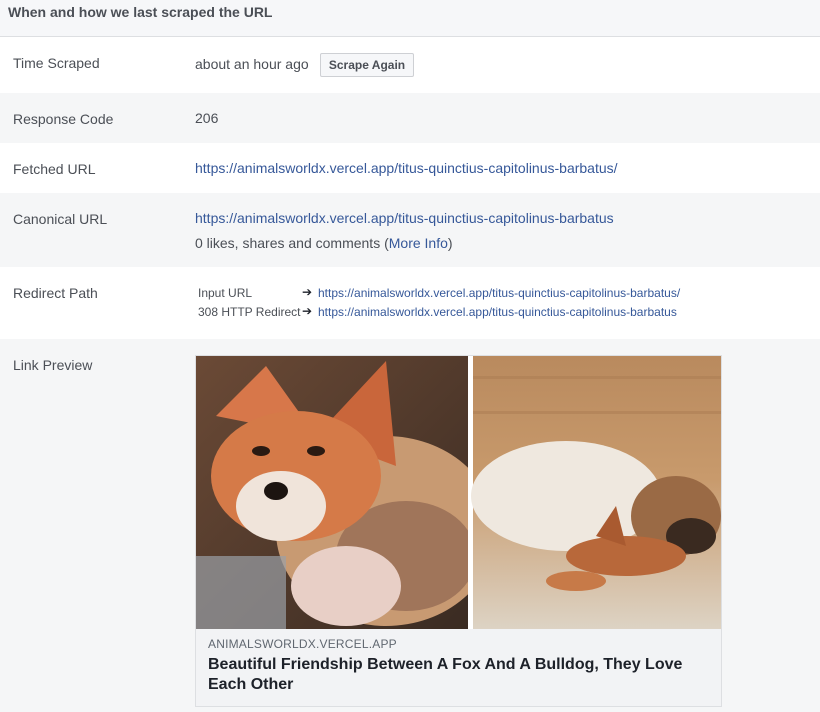 This screenshot has height=712, width=820. I want to click on preview-domain: ANIMALSWORLDX.VERCEL.APP, so click(302, 644).